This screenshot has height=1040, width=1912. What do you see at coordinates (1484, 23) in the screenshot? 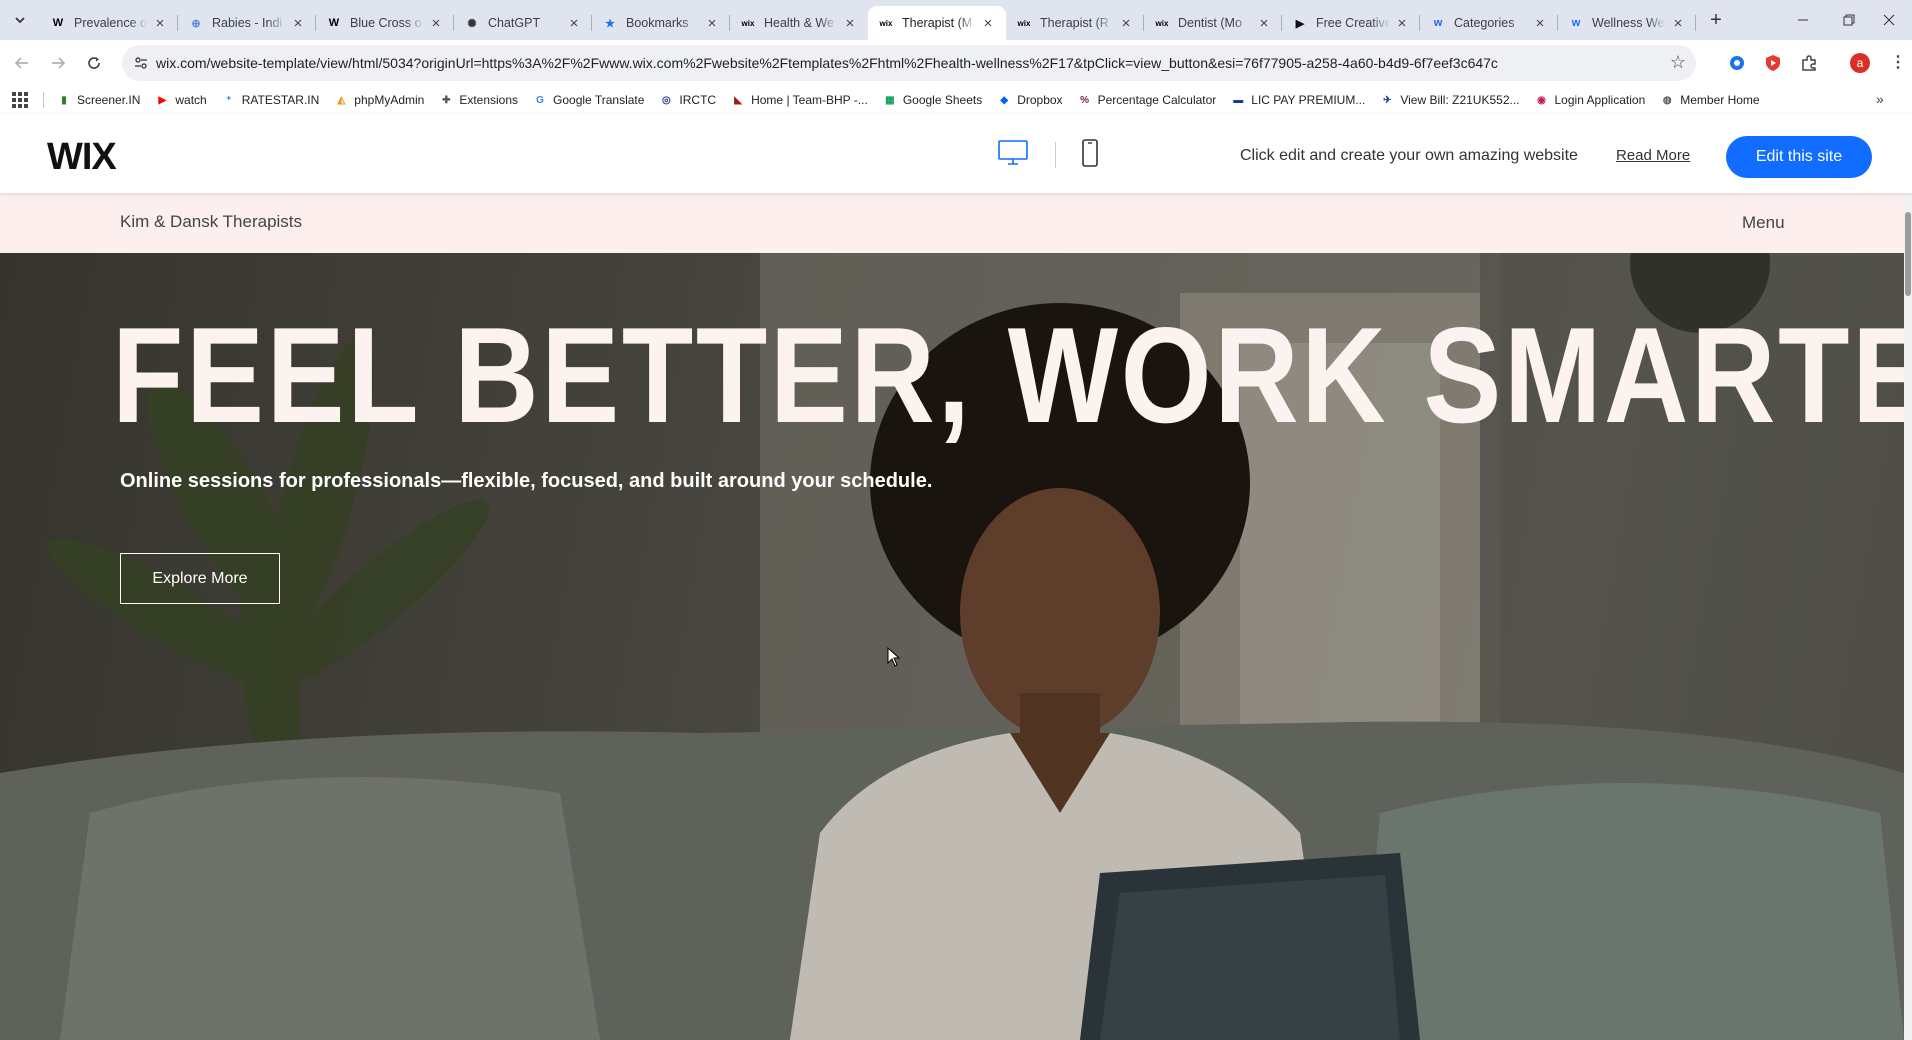
I see `tab-title: Categories` at bounding box center [1484, 23].